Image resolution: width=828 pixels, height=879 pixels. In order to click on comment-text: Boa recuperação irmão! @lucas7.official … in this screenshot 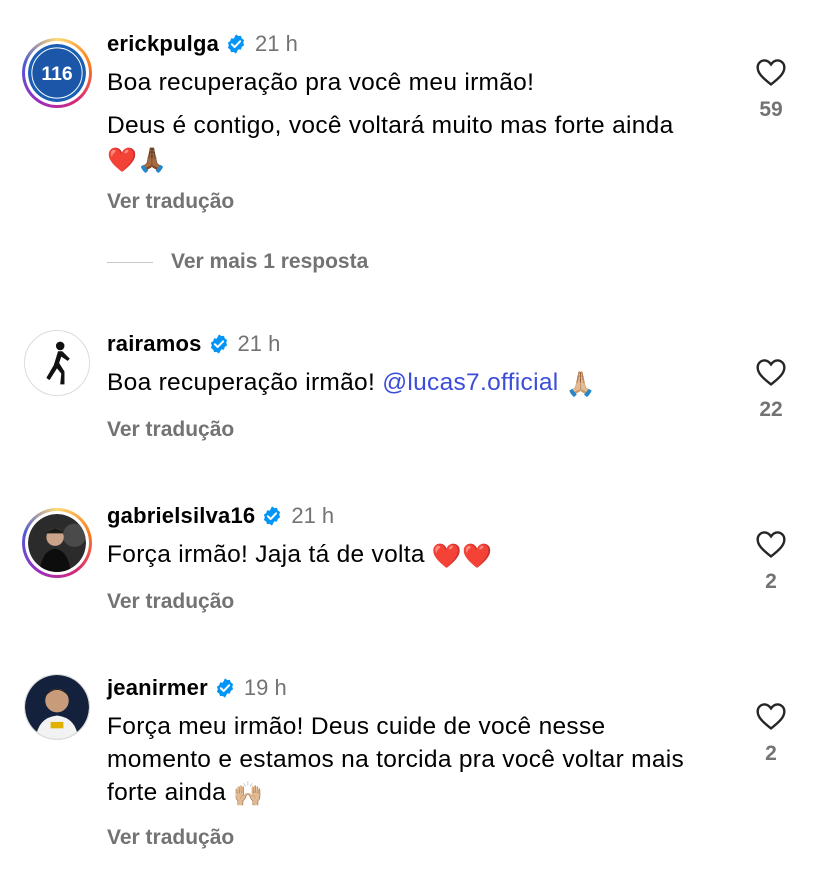, I will do `click(412, 383)`.